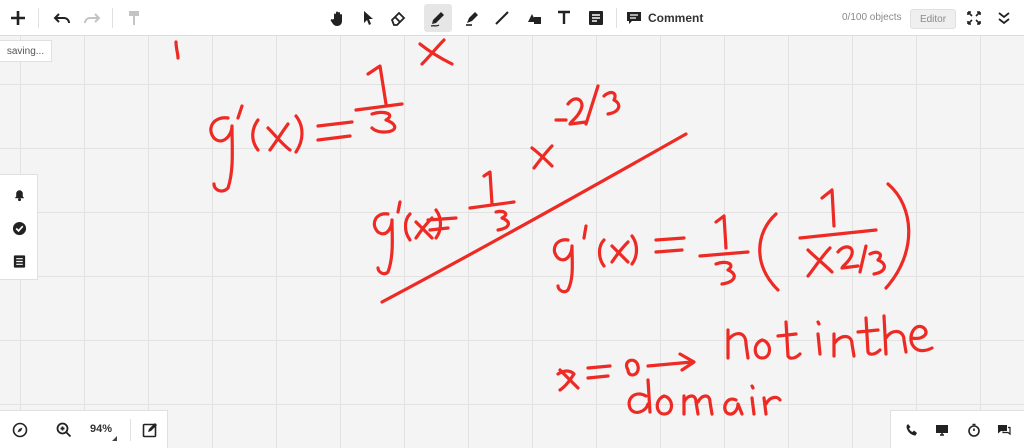 The width and height of the screenshot is (1024, 448). Describe the element at coordinates (534, 18) in the screenshot. I see `shapes-icon` at that location.